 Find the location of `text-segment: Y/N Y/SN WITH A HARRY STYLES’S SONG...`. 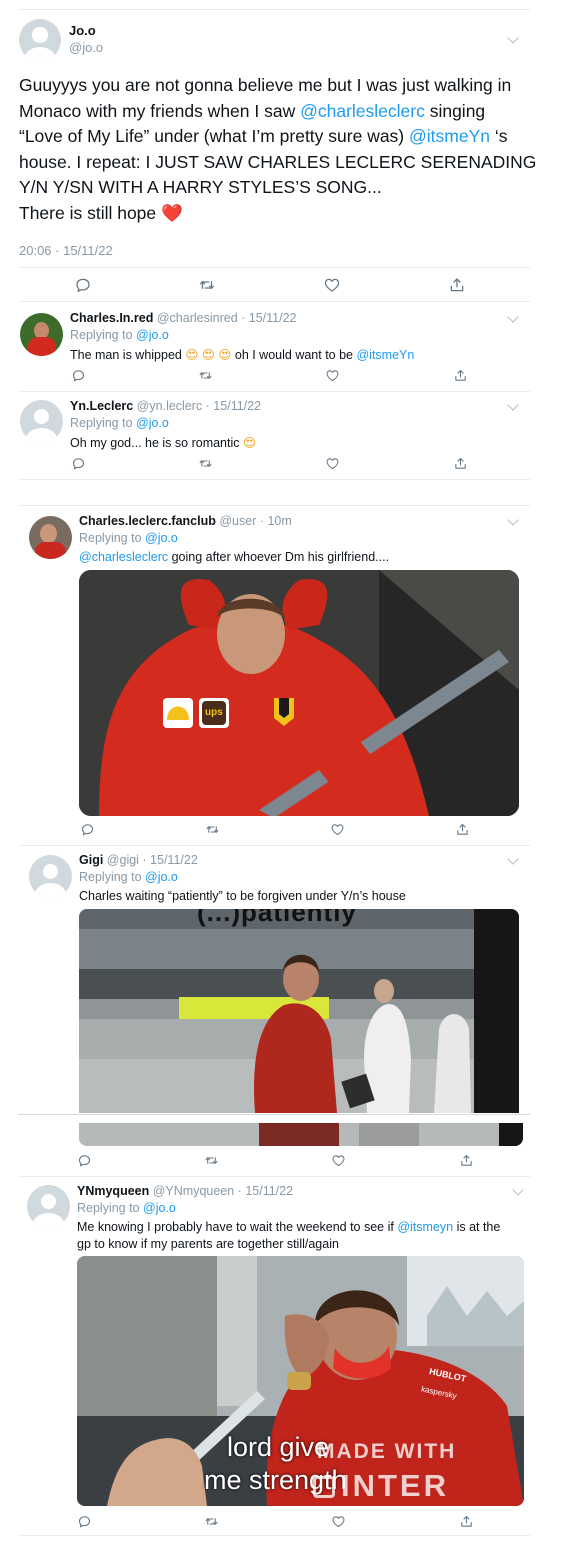

text-segment: Y/N Y/SN WITH A HARRY STYLES’S SONG... is located at coordinates (200, 187).